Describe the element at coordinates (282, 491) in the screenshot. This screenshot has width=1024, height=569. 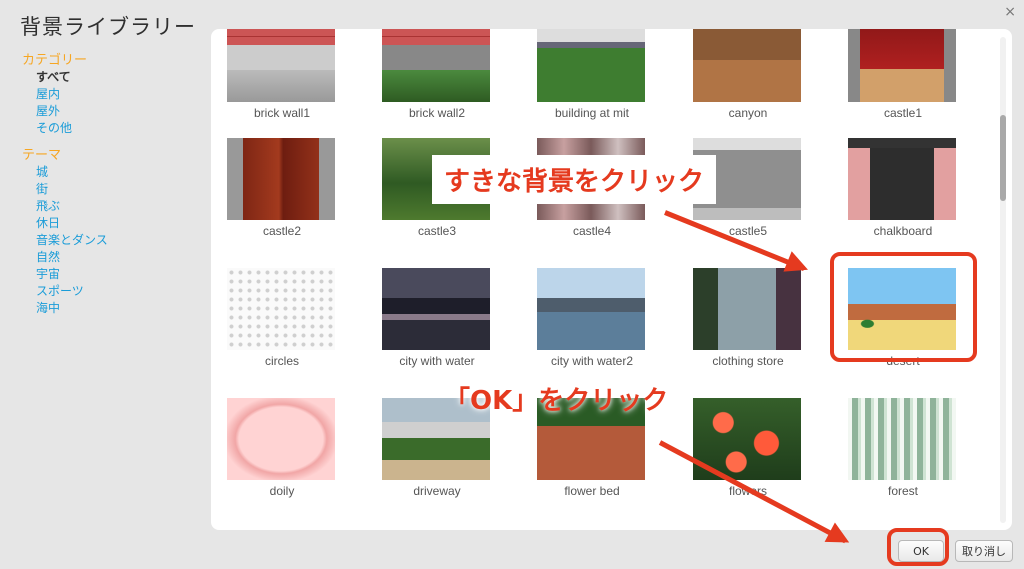
I see `backdrop-name: doily` at that location.